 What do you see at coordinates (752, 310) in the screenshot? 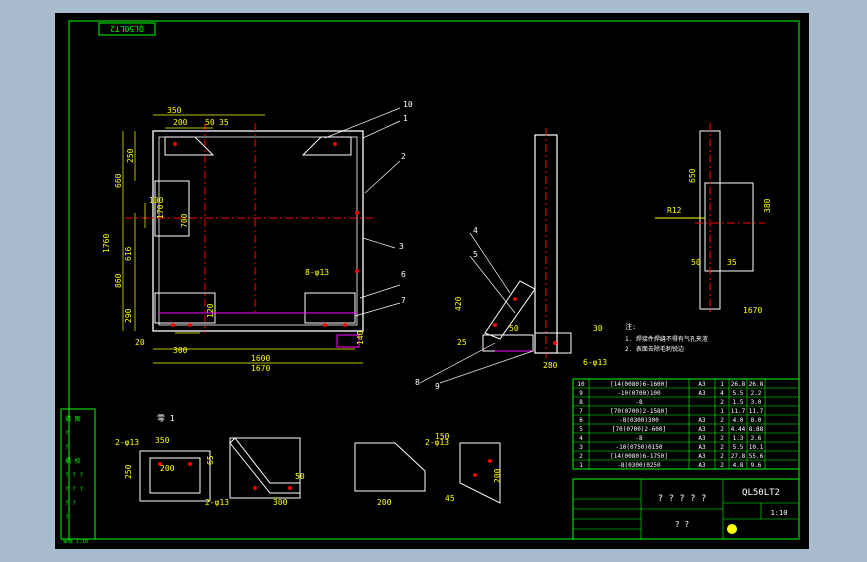
I see `dim-1670r: 1670` at bounding box center [752, 310].